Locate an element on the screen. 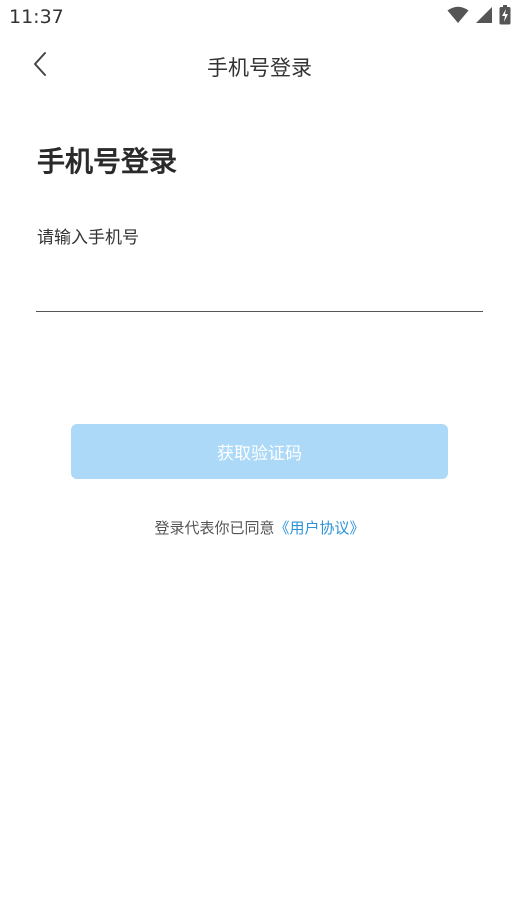  battery-charging-icon is located at coordinates (505, 17).